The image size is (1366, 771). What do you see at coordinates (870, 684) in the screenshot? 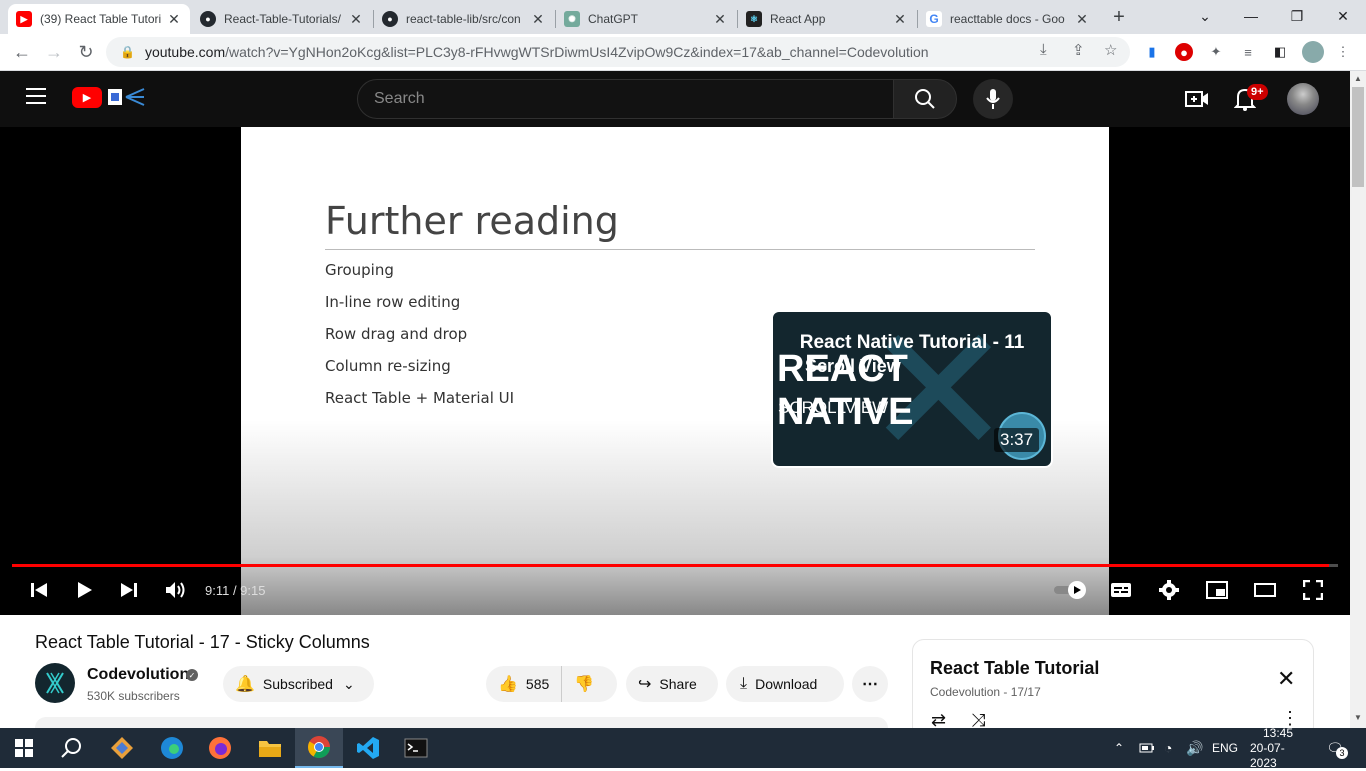
I see `more-actions-button: ⋯` at bounding box center [870, 684].